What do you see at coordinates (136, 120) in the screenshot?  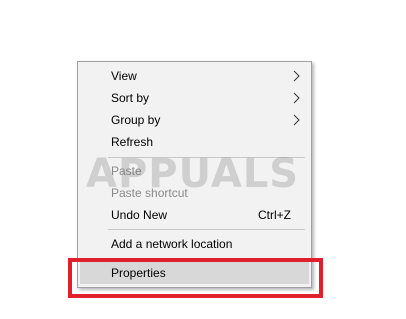 I see `menu-item-group-by-label: Group by` at bounding box center [136, 120].